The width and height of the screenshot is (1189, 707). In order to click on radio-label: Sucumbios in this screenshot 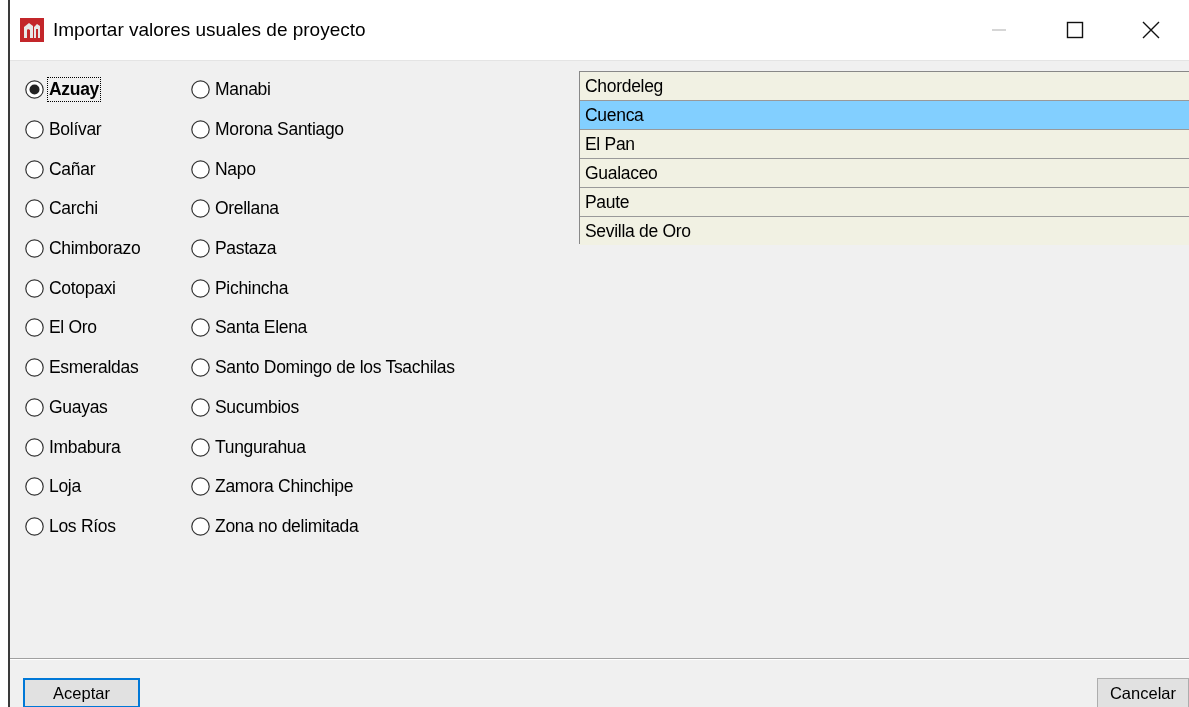, I will do `click(257, 407)`.